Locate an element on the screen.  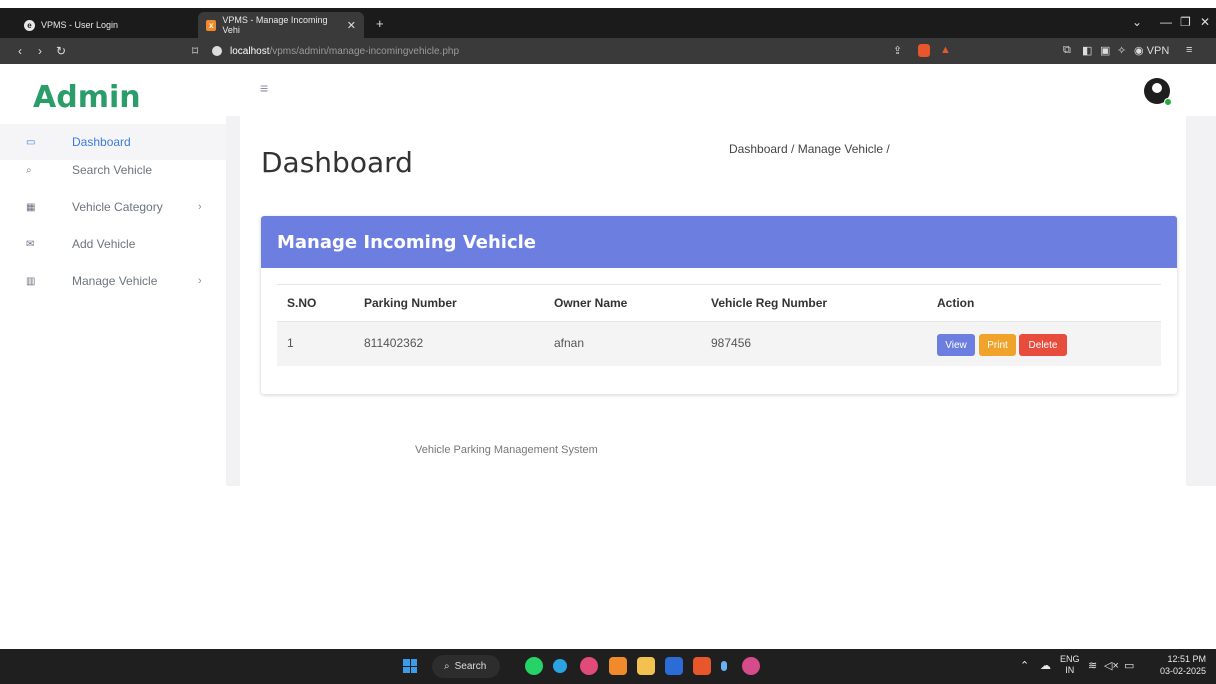
xampp-icon: x is located at coordinates (211, 25).